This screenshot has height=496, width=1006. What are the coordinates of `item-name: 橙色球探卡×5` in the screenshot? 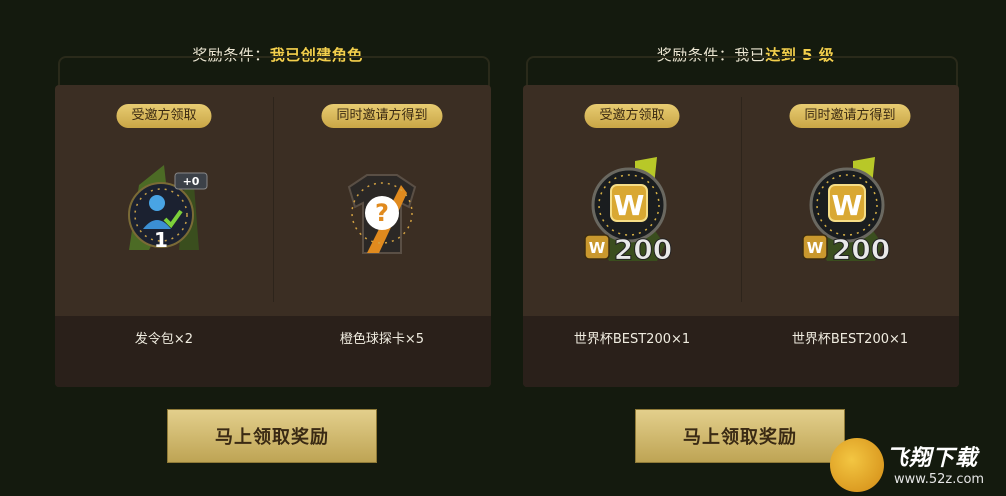 It's located at (382, 339).